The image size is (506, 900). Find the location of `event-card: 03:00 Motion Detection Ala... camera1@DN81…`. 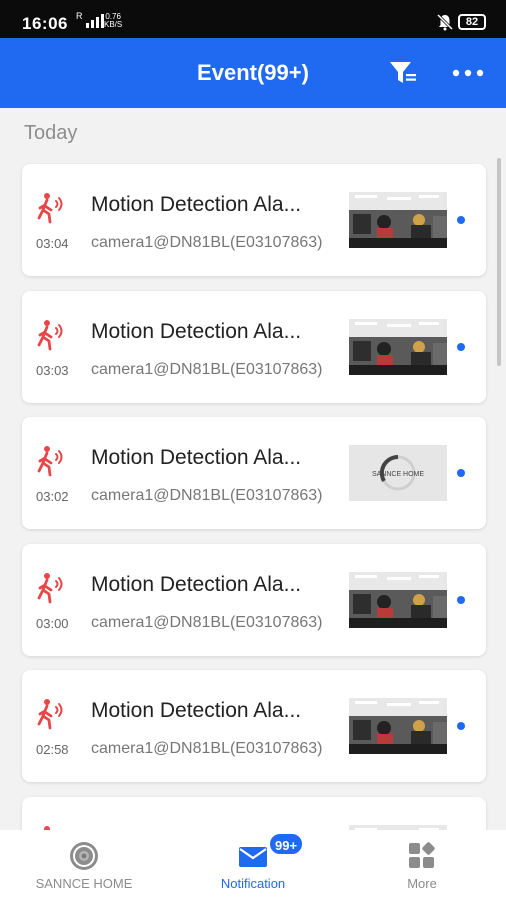

event-card: 03:00 Motion Detection Ala... camera1@DN81… is located at coordinates (254, 599).